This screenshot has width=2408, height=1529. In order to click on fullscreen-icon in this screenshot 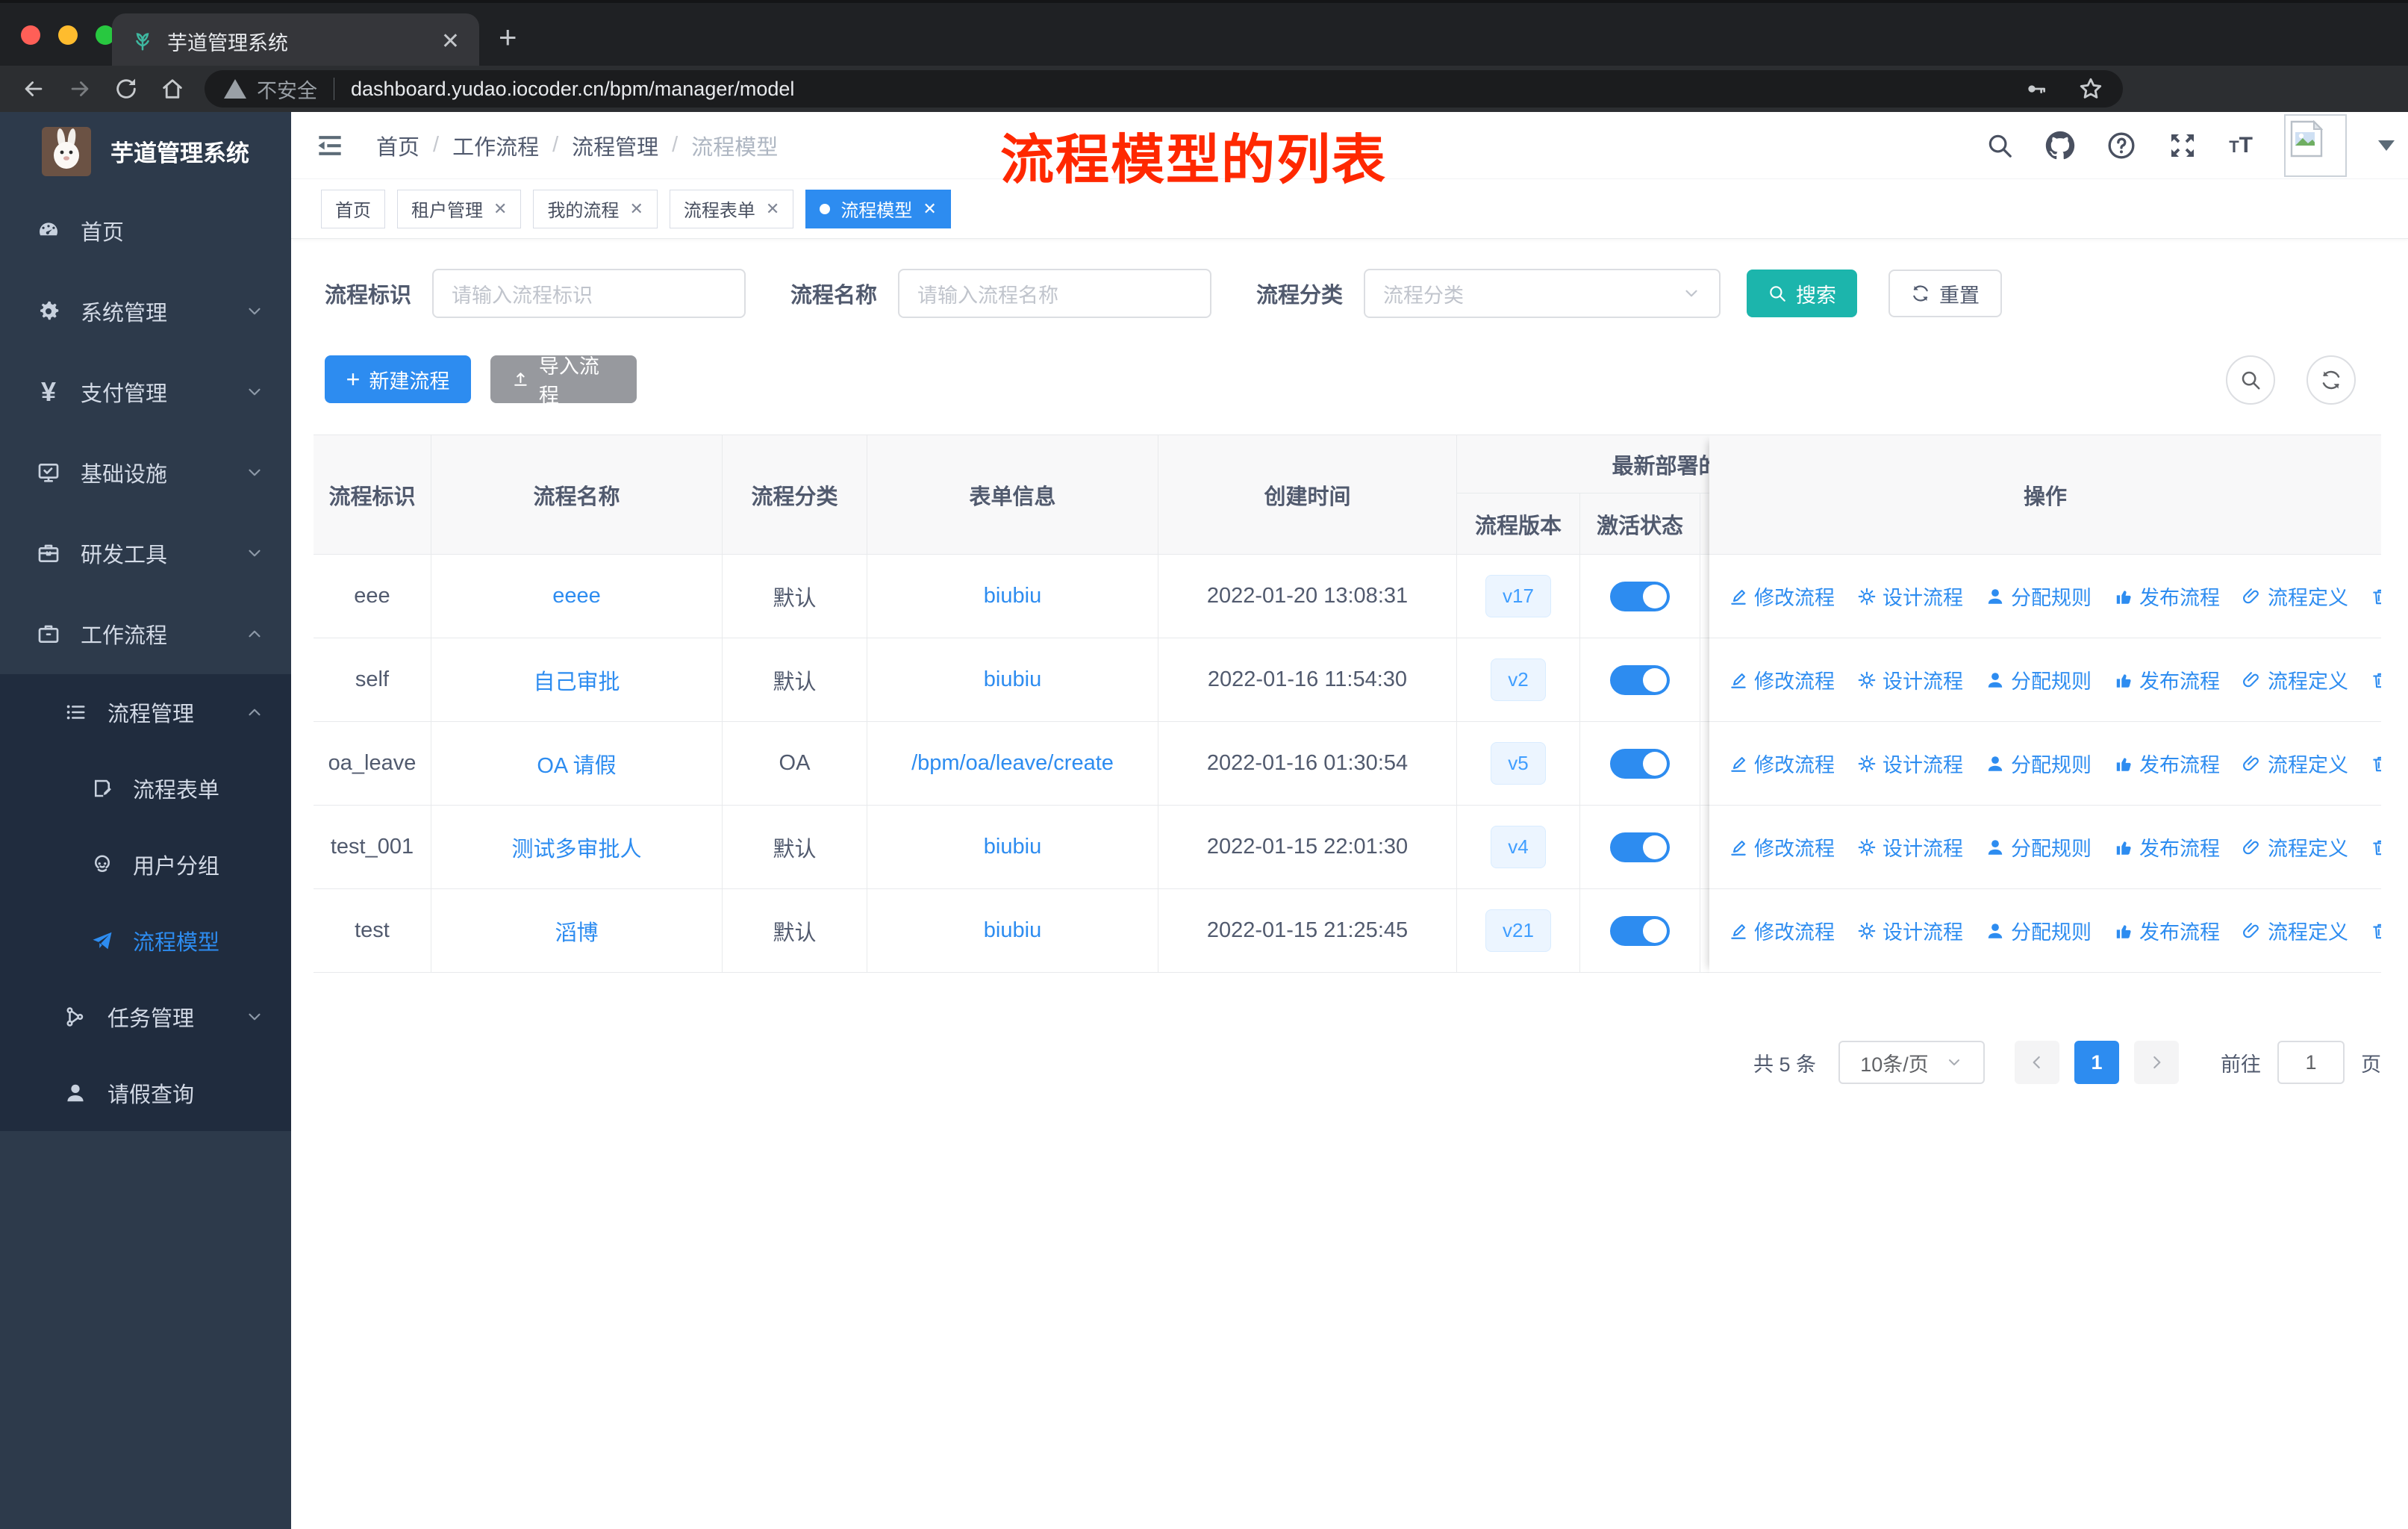, I will do `click(2183, 146)`.